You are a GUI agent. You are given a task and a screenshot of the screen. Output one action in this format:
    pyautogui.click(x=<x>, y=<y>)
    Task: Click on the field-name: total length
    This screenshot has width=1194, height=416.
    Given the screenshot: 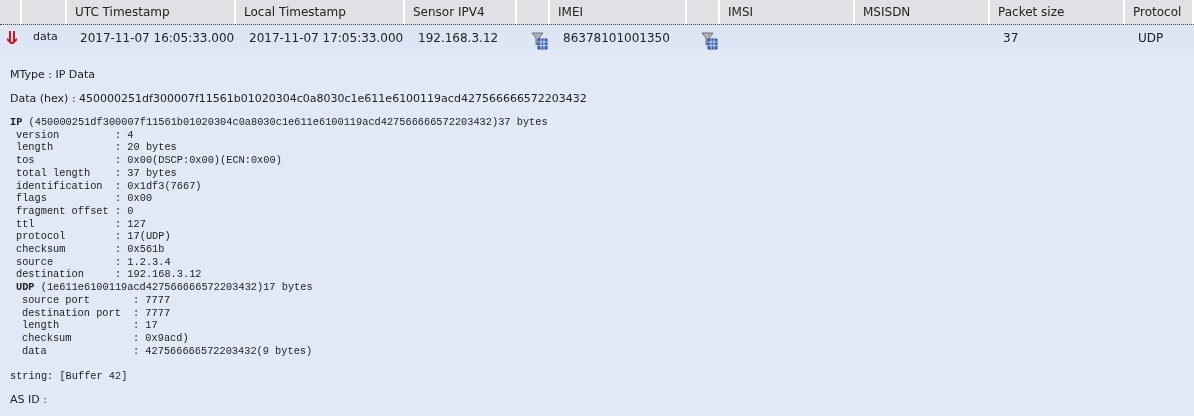 What is the action you would take?
    pyautogui.click(x=54, y=173)
    